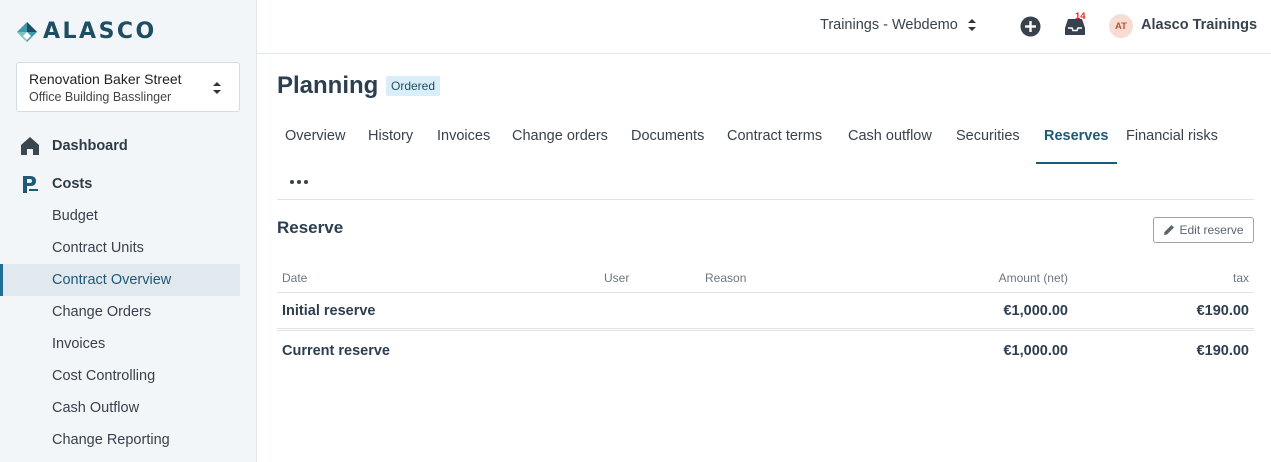  I want to click on table-header: Date User Reason Amount (net) tax, so click(765, 277).